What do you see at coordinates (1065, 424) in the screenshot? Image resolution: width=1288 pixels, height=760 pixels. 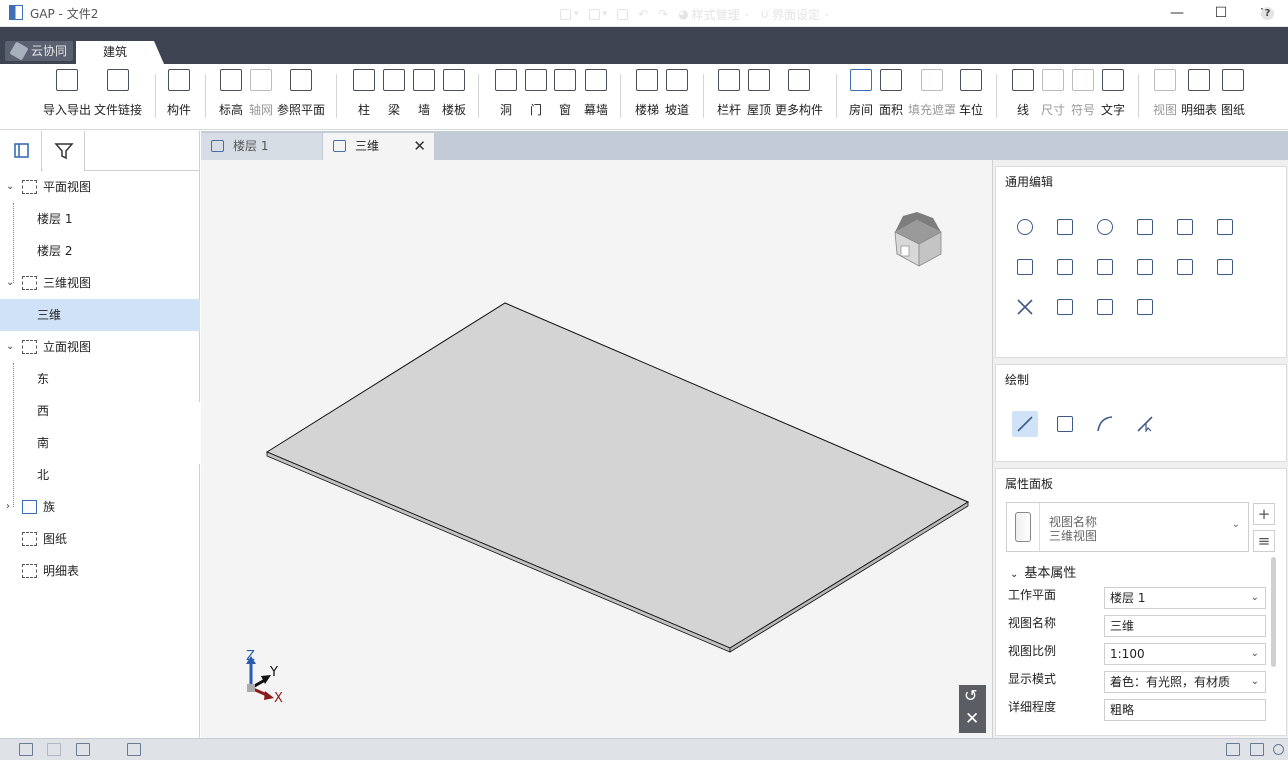 I see `draw-rect-button` at bounding box center [1065, 424].